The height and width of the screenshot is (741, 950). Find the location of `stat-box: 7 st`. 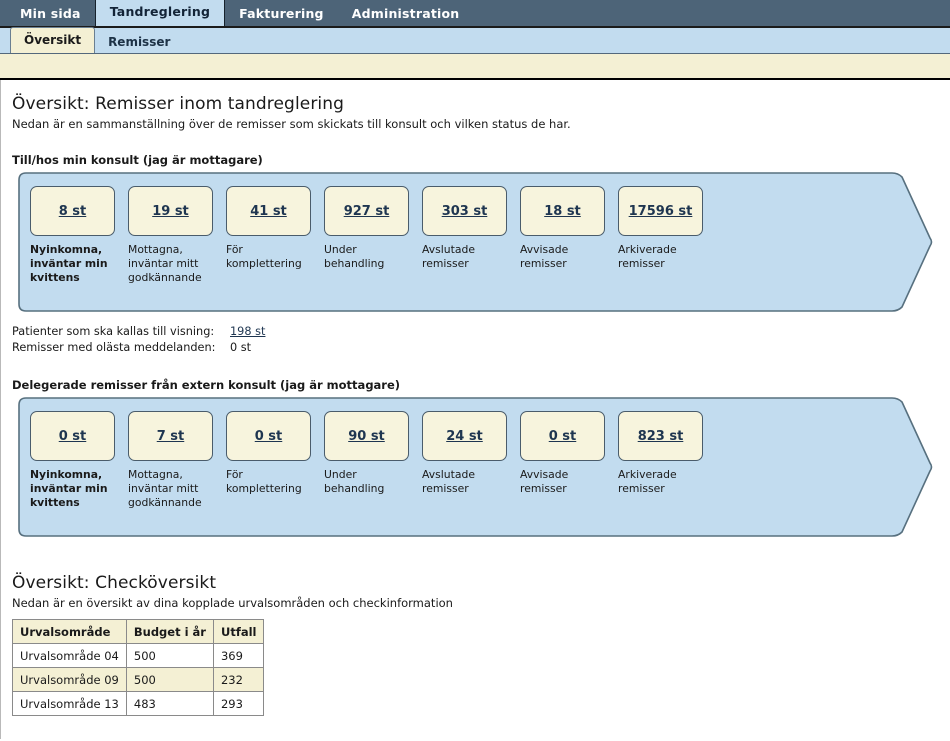

stat-box: 7 st is located at coordinates (170, 436).